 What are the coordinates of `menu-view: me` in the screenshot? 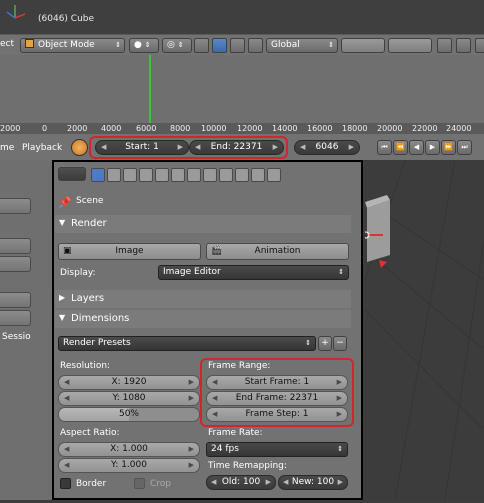 It's located at (7, 148).